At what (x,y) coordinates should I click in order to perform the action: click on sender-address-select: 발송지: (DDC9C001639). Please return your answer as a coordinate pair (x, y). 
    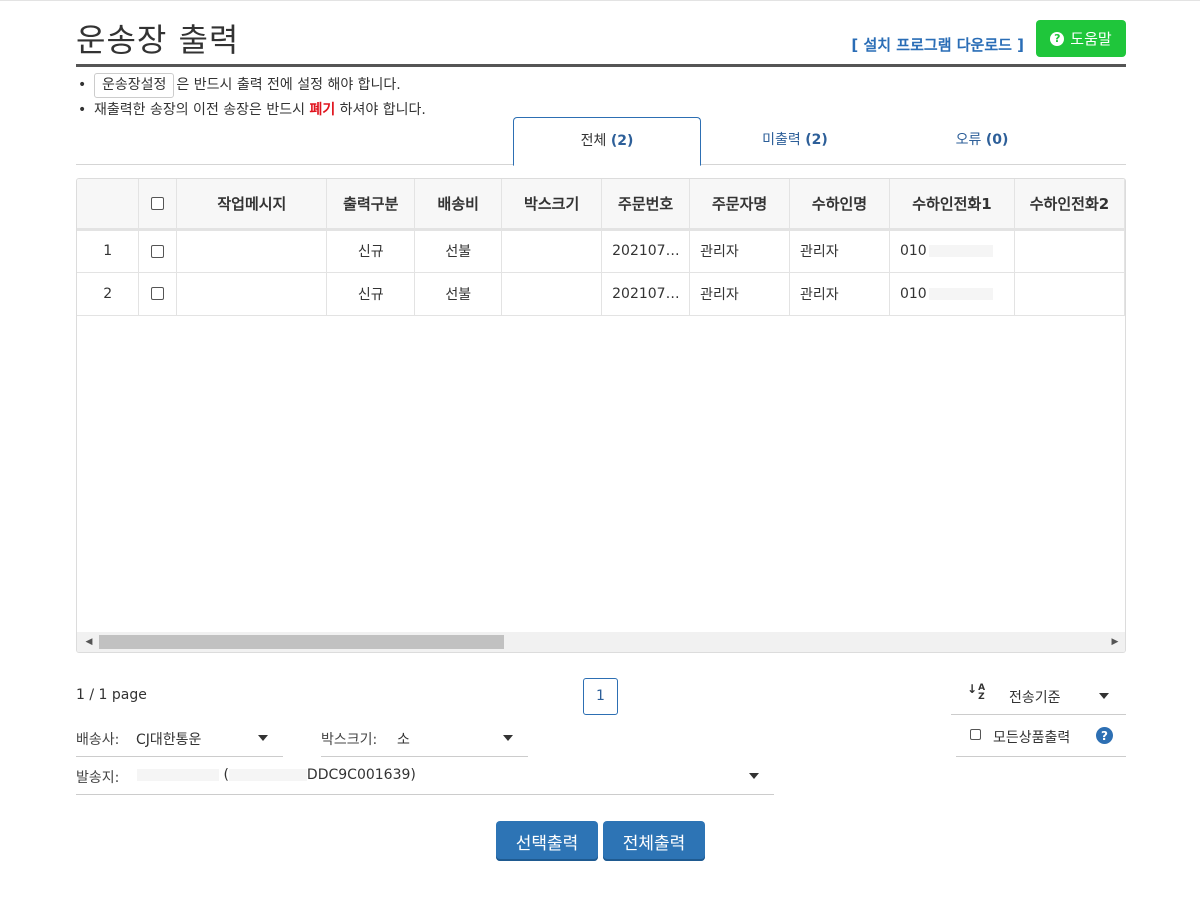
    Looking at the image, I should click on (425, 776).